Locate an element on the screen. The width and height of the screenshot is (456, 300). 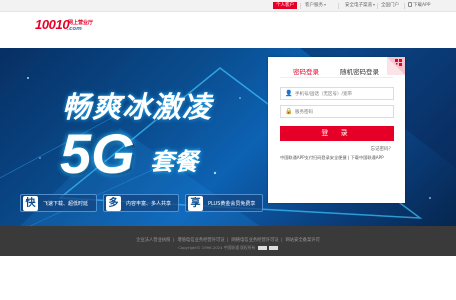
top-item-portal: 全国门户 is located at coordinates (390, 5).